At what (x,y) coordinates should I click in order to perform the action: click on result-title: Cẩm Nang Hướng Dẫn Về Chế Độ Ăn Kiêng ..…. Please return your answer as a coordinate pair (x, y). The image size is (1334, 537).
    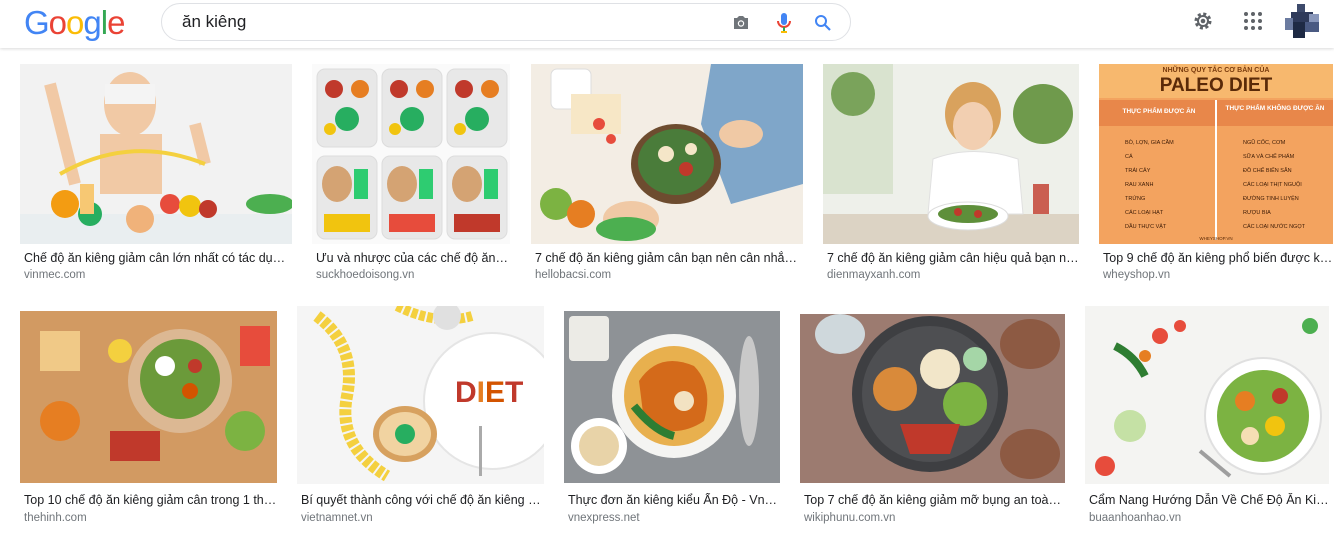
    Looking at the image, I should click on (1209, 500).